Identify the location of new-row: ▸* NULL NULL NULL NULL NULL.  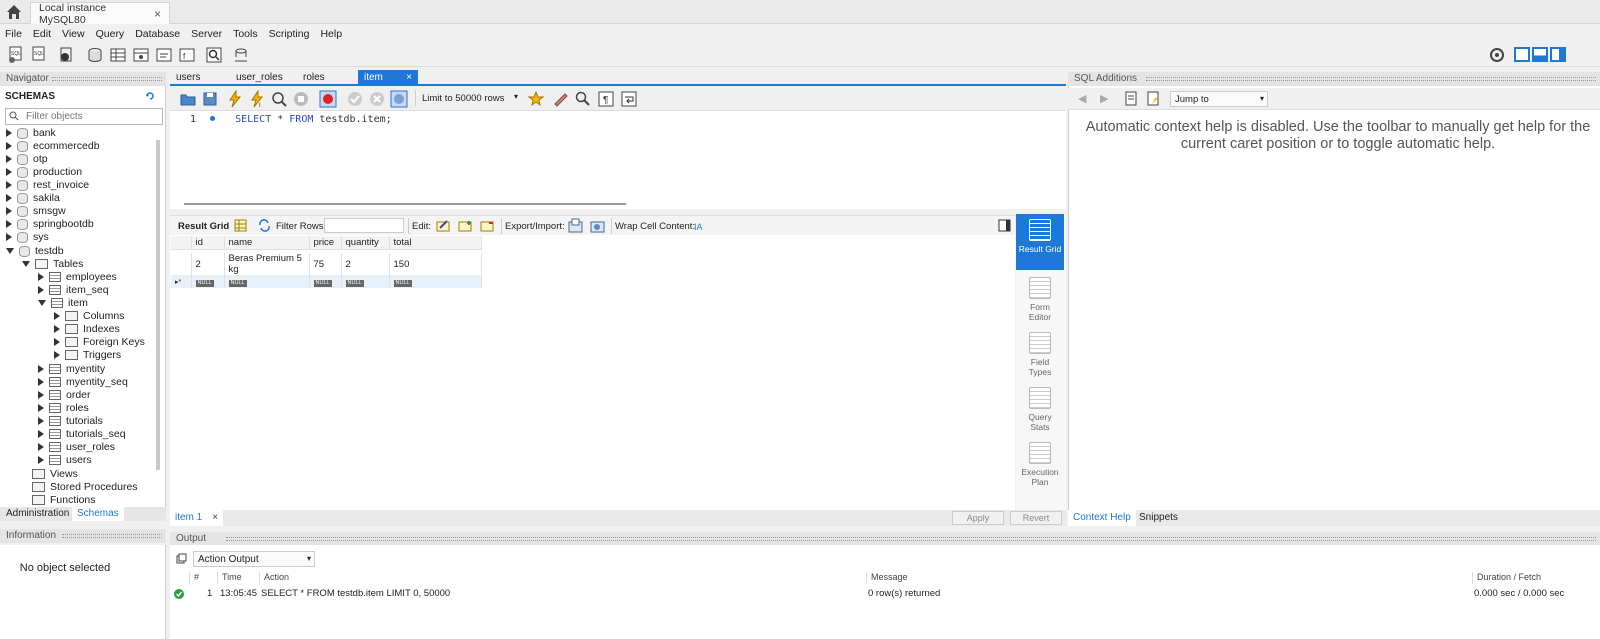
(326, 281).